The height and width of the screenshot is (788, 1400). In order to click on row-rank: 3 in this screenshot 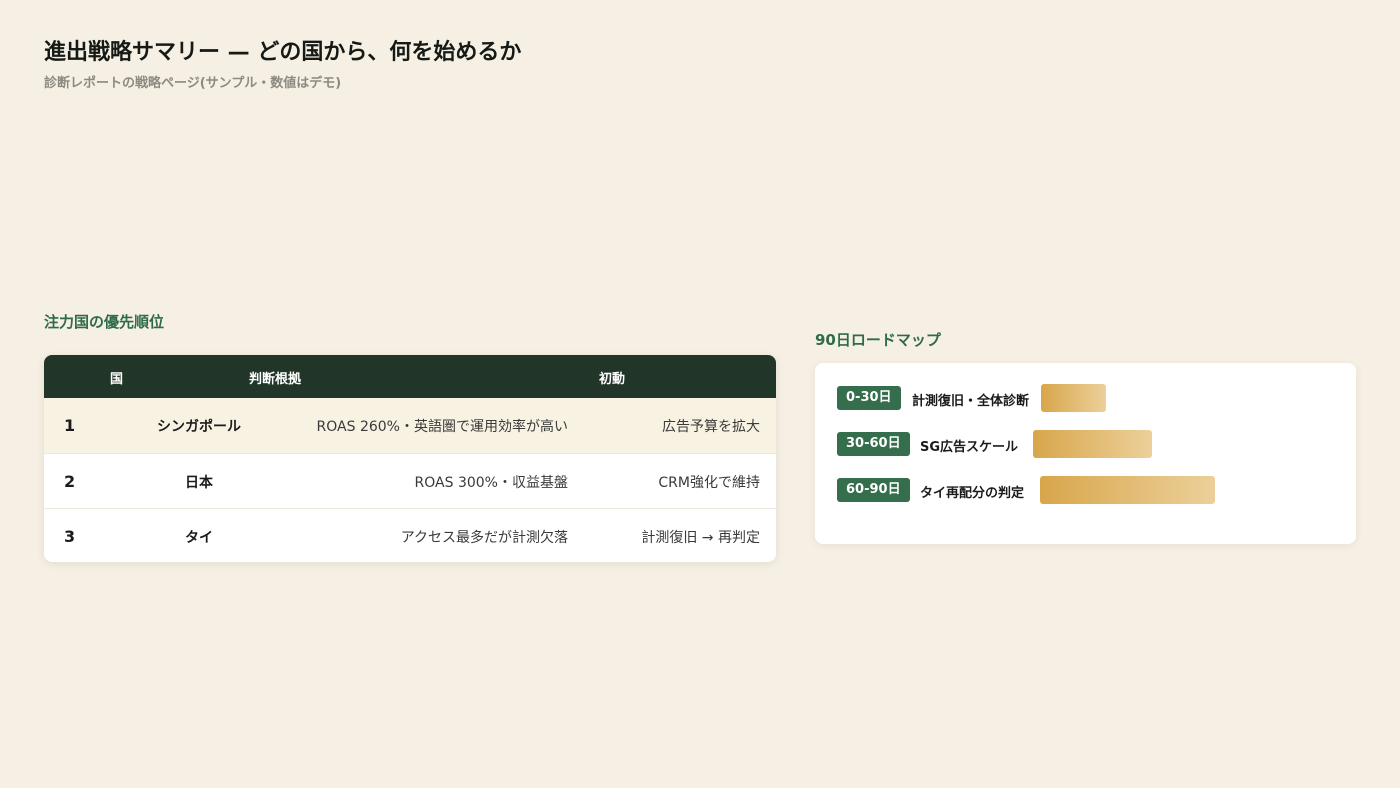, I will do `click(70, 536)`.